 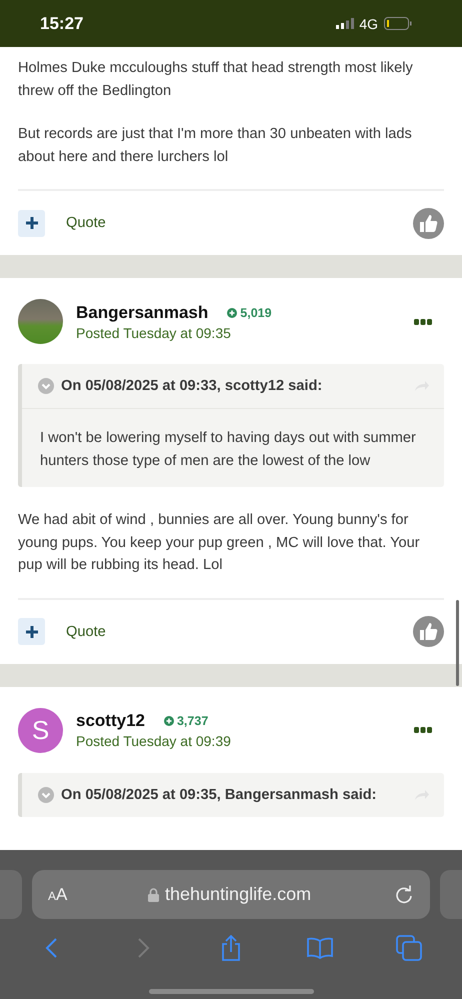 I want to click on post-text: Holmes Duke mcculoughs stuff that head strength most likely threw off the Bedlington, so click(x=216, y=79).